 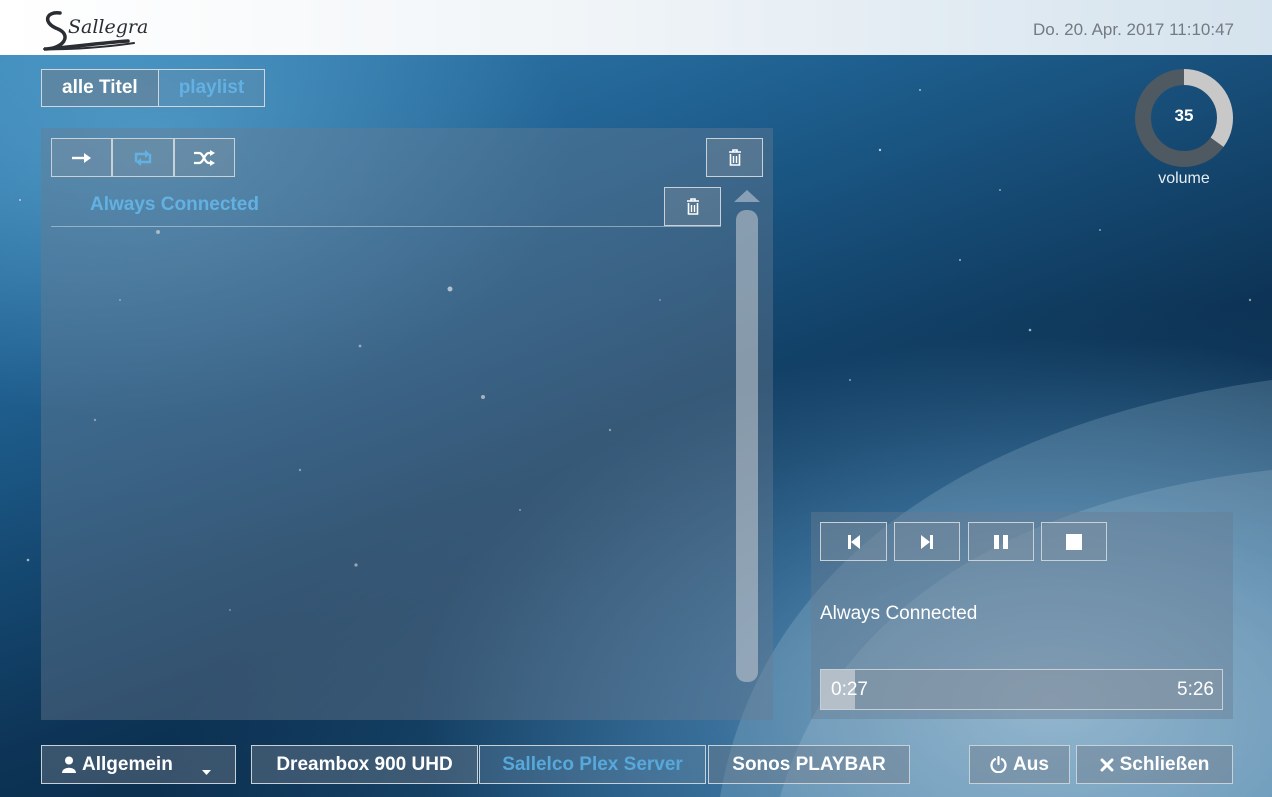 I want to click on close-icon, so click(x=1107, y=765).